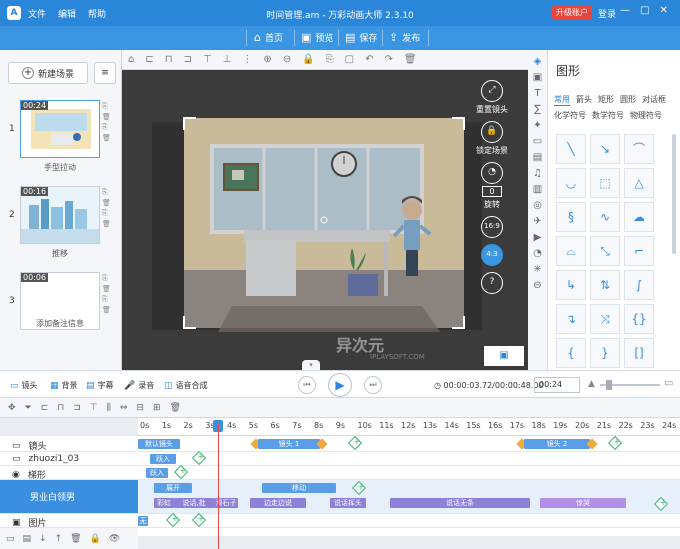 The width and height of the screenshot is (680, 549). Describe the element at coordinates (48, 73) in the screenshot. I see `new-scene-button: + 新建场景` at that location.